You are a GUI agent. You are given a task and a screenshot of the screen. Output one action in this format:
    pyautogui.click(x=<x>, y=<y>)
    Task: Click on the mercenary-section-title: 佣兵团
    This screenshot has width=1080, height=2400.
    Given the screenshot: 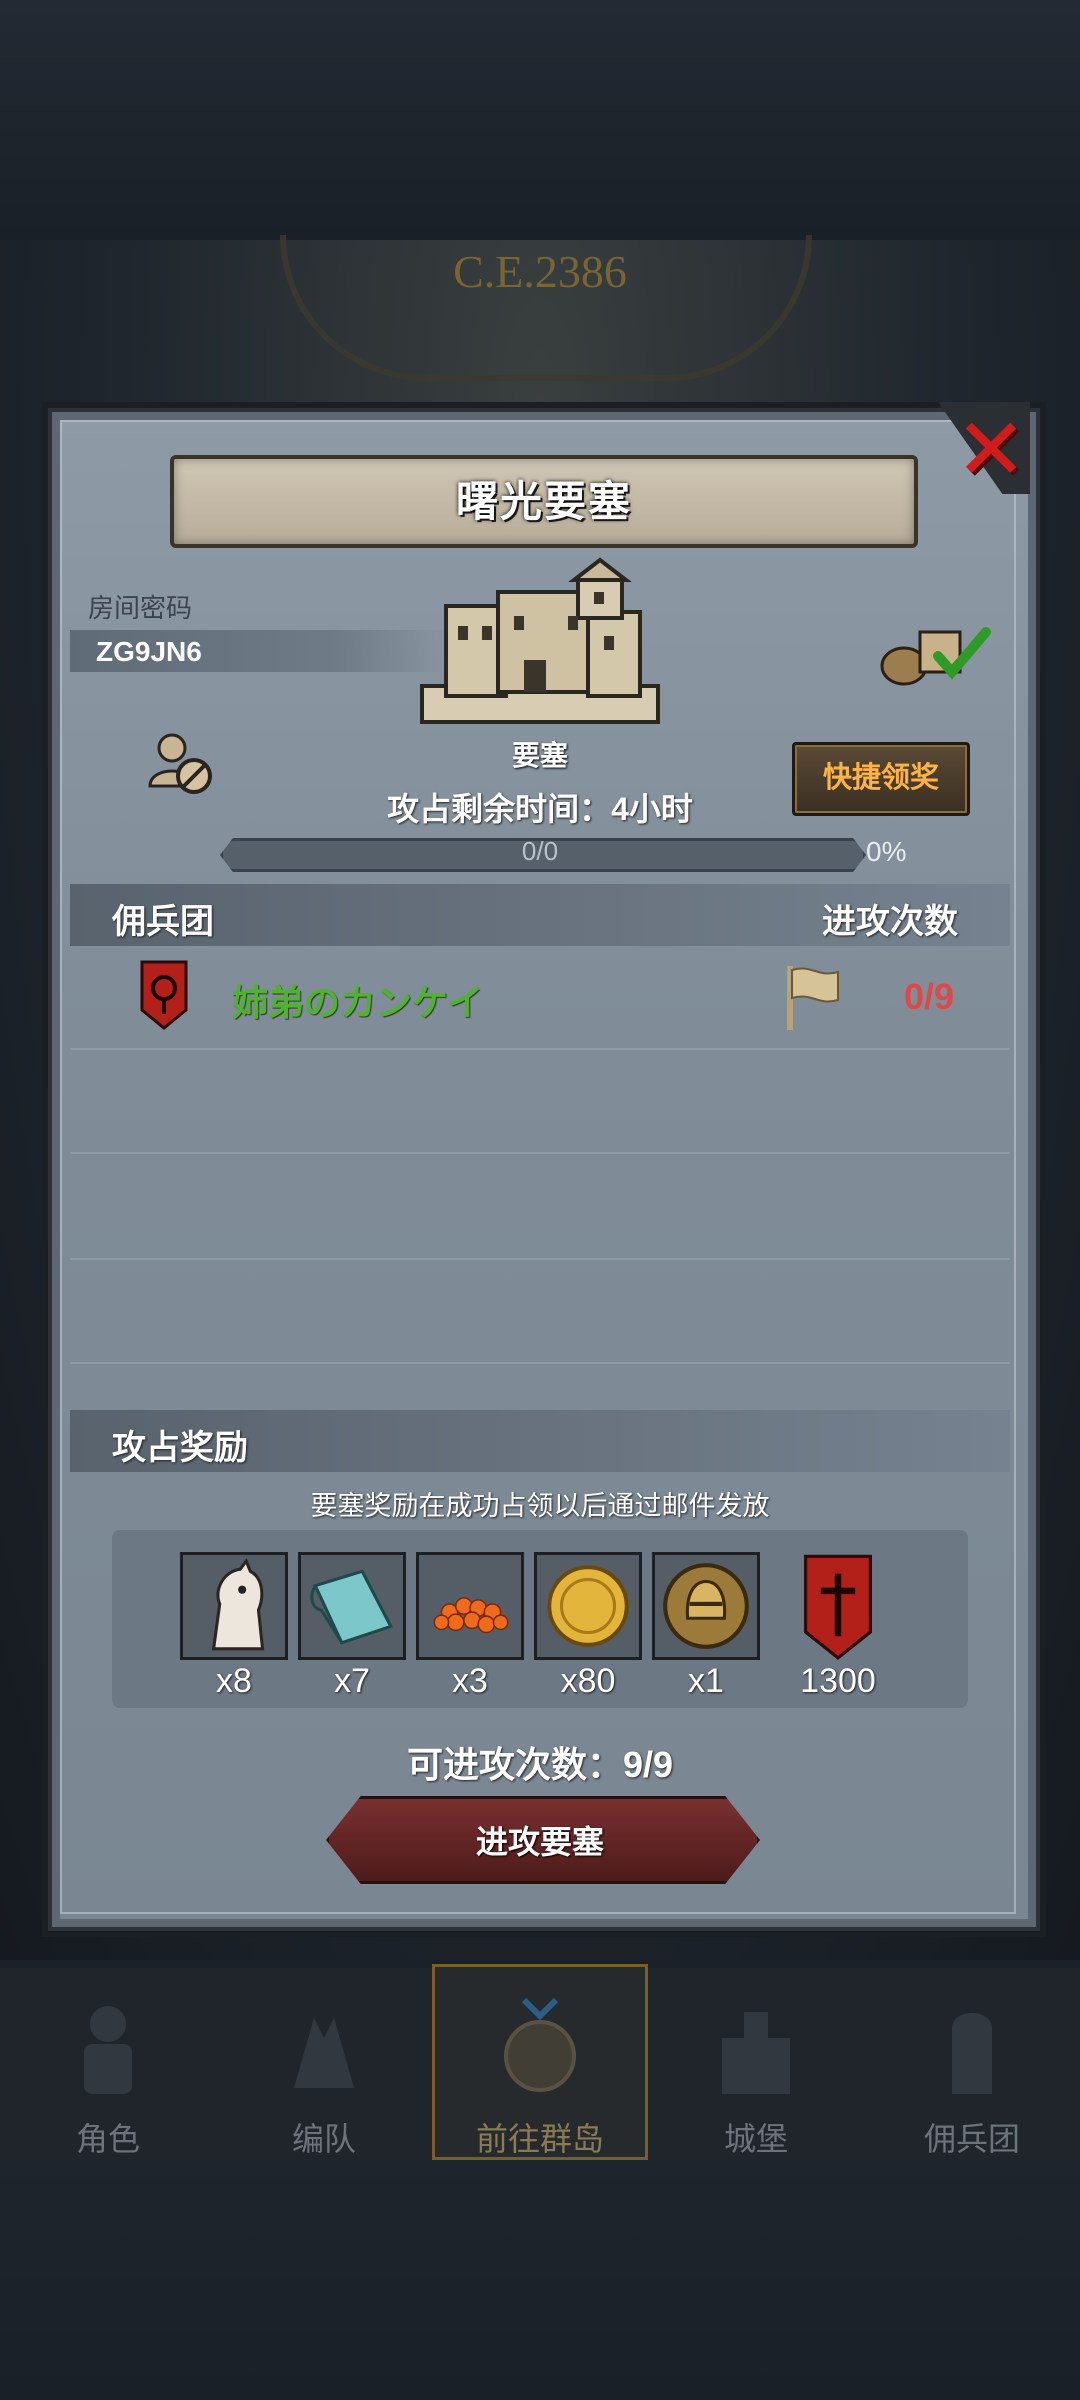 What is the action you would take?
    pyautogui.click(x=163, y=922)
    